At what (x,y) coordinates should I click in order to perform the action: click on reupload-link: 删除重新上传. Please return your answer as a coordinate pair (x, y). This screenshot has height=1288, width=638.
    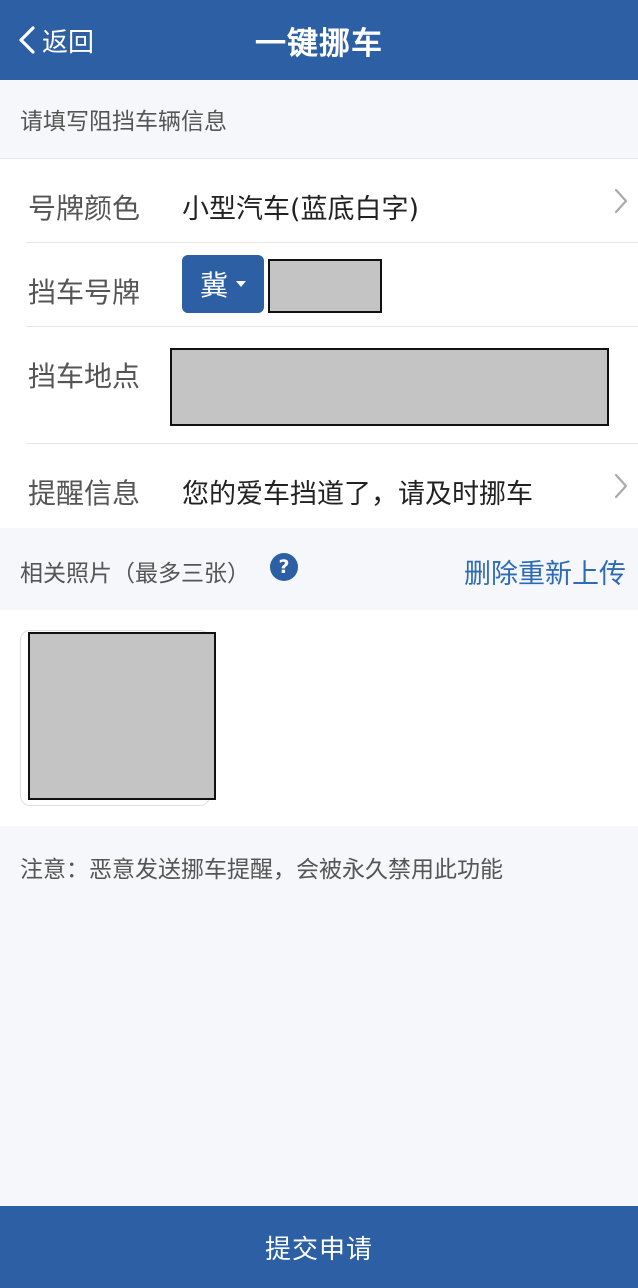
    Looking at the image, I should click on (545, 571).